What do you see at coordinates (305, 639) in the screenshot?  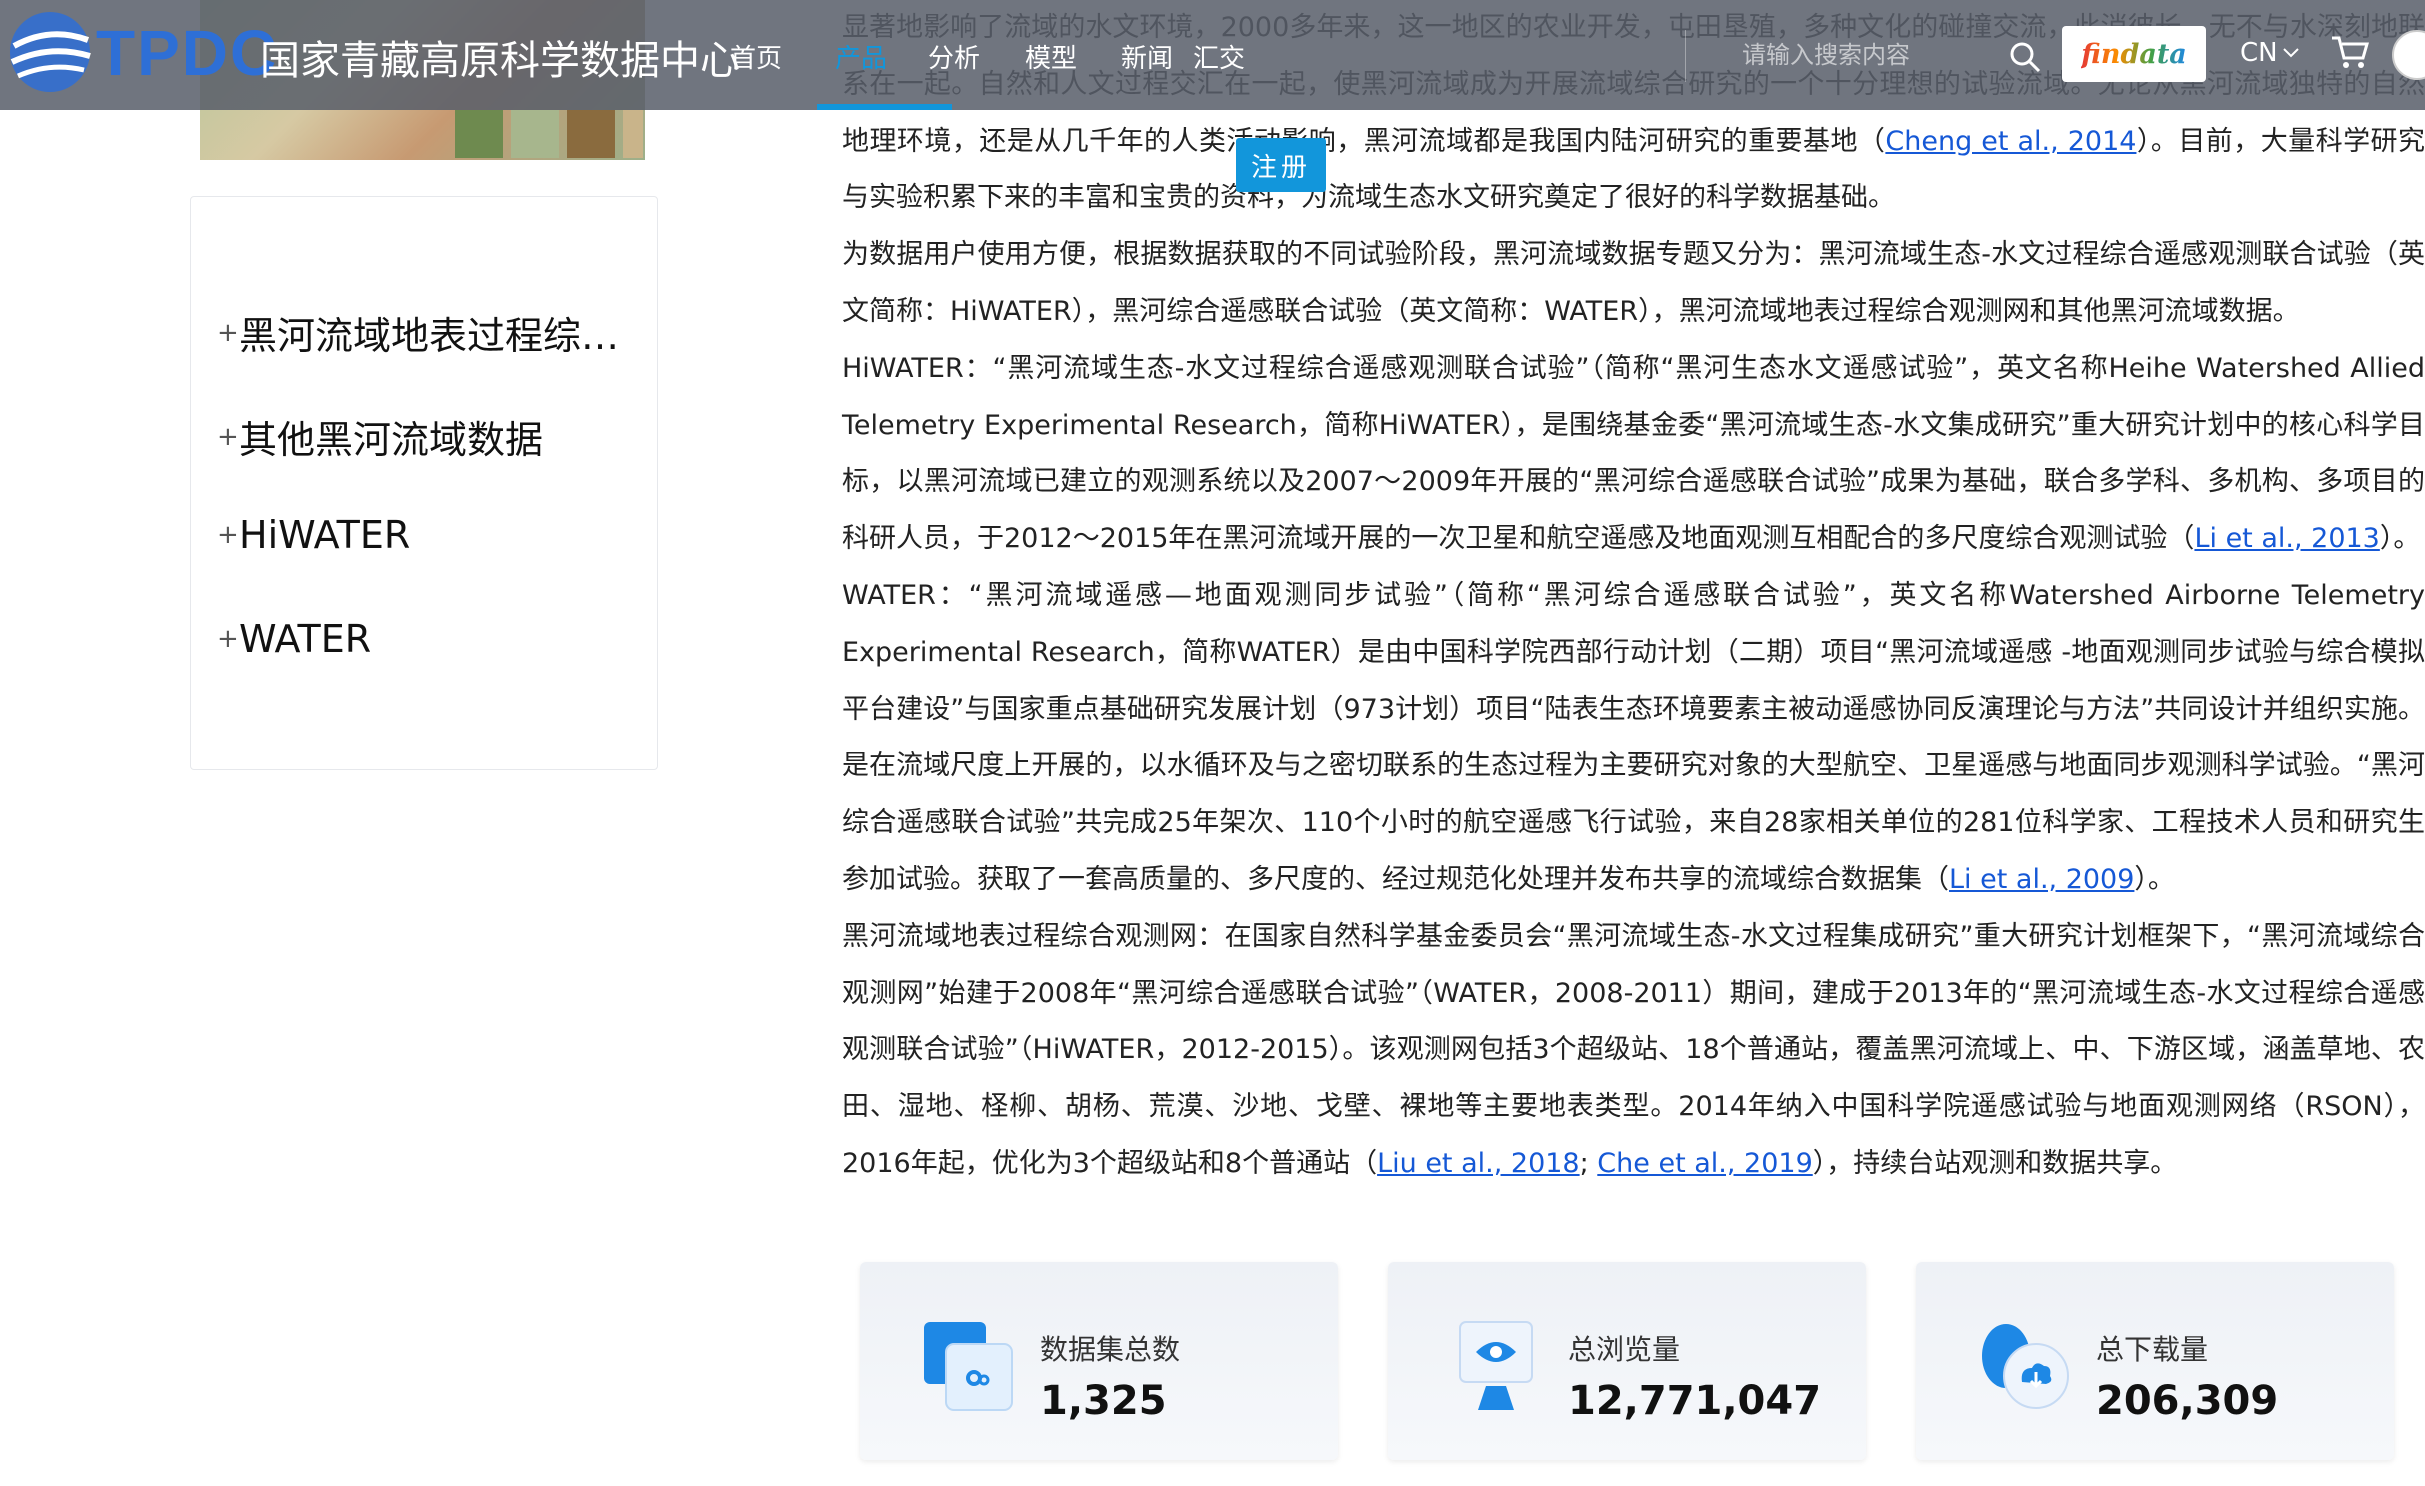 I see `sidebar-item-label: WATER` at bounding box center [305, 639].